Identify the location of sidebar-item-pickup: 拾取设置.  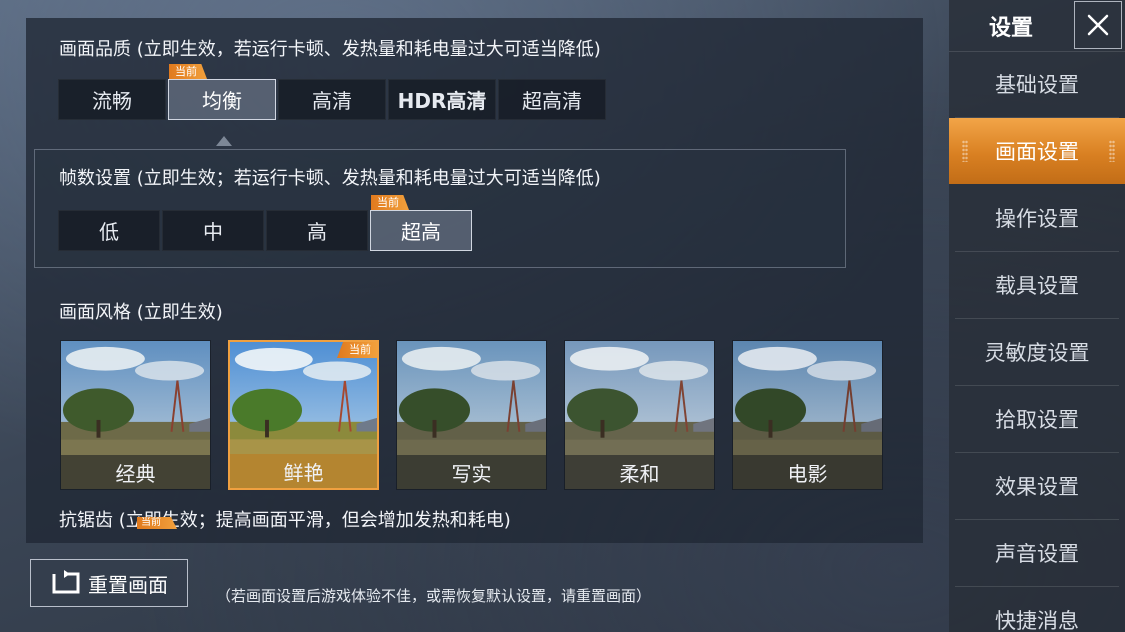
(1037, 419).